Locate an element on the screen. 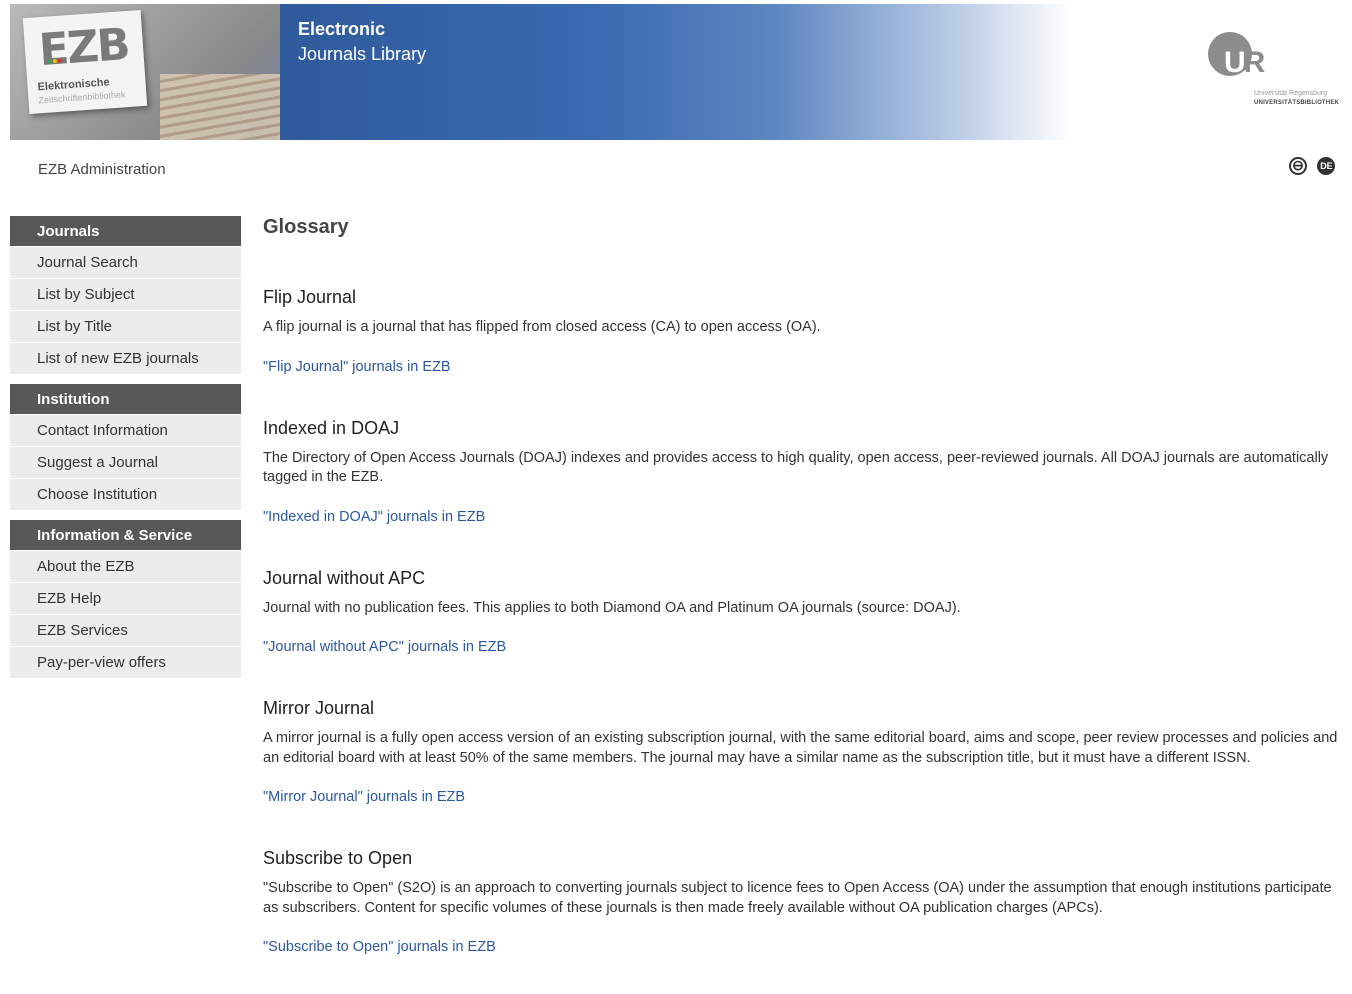 The width and height of the screenshot is (1352, 994). nav-heading-institution: Institution is located at coordinates (125, 399).